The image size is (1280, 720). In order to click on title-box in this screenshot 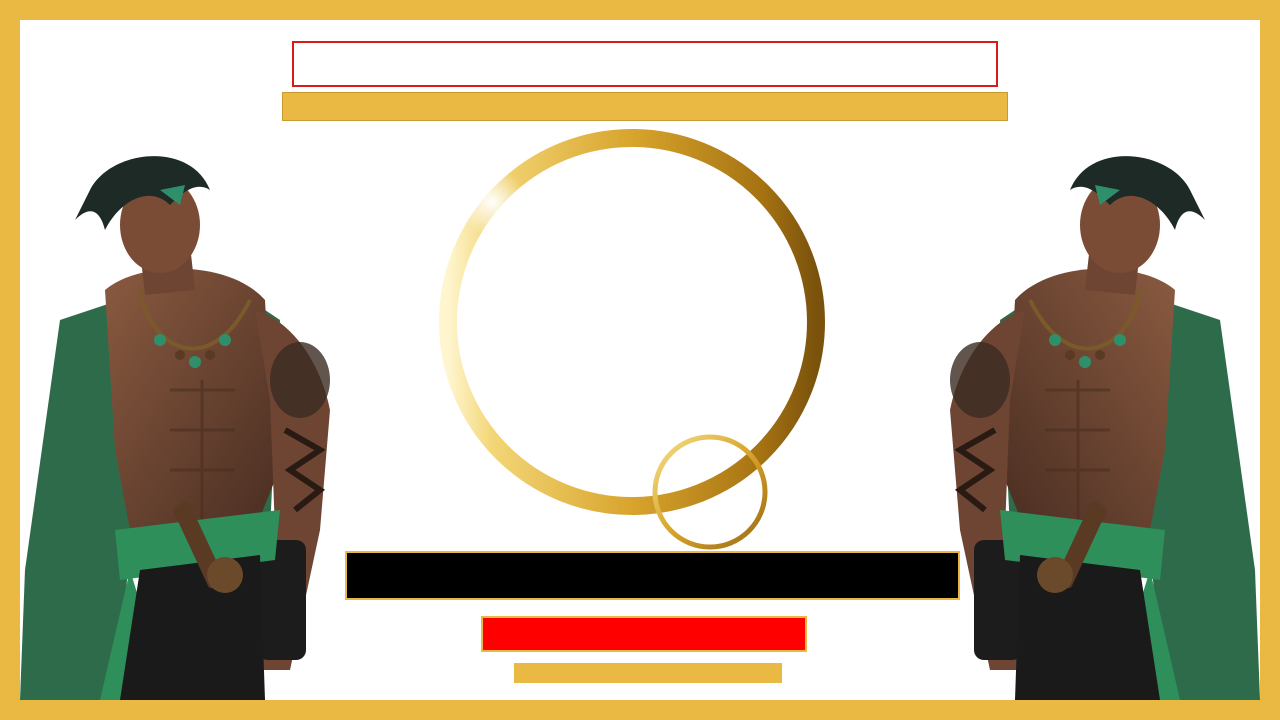, I will do `click(645, 64)`.